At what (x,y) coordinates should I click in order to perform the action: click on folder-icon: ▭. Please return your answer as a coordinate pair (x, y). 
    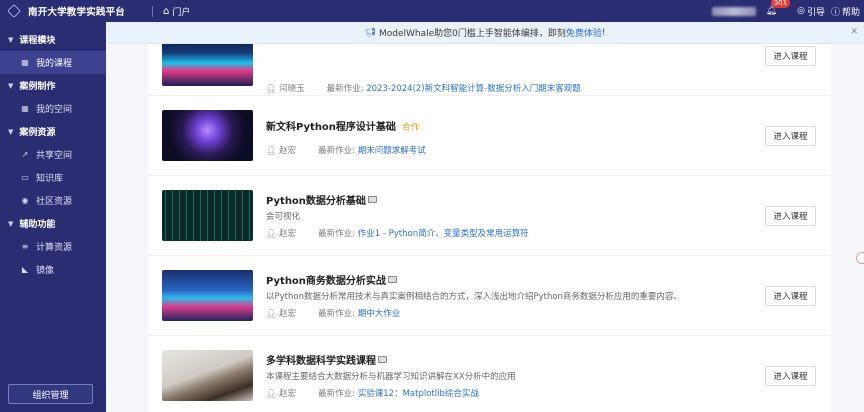
    Looking at the image, I should click on (25, 177).